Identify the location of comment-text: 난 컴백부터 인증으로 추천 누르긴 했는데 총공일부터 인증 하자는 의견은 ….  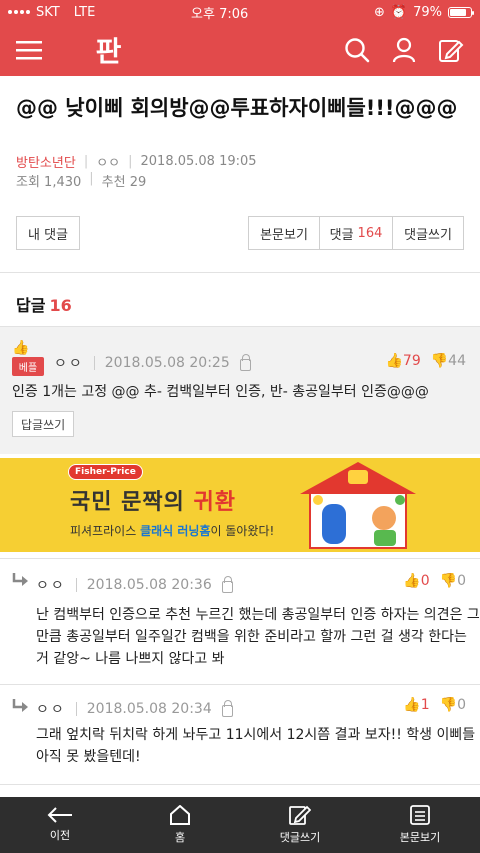
(258, 637).